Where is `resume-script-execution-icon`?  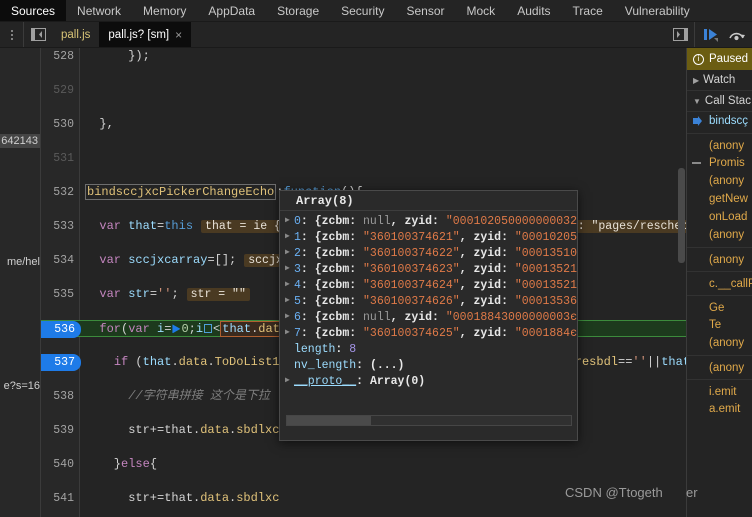
resume-script-execution-icon is located at coordinates (711, 35).